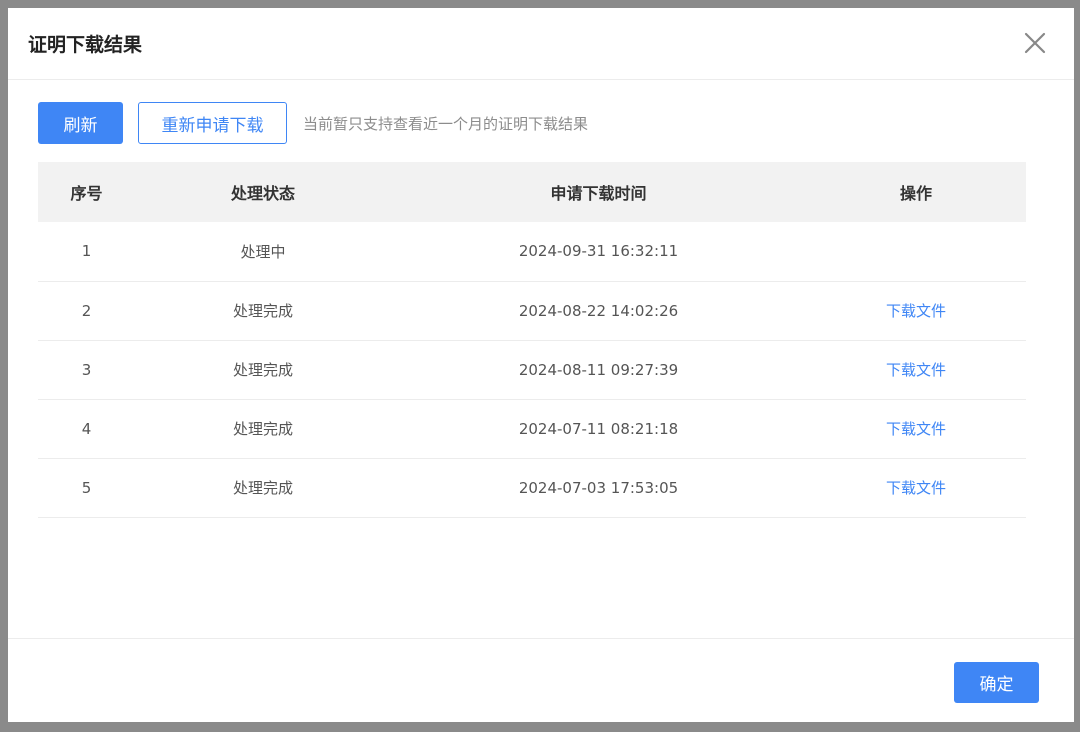 The width and height of the screenshot is (1080, 732). Describe the element at coordinates (446, 123) in the screenshot. I see `hint-text: 当前暂只支持查看近一个月的证明下载结果` at that location.